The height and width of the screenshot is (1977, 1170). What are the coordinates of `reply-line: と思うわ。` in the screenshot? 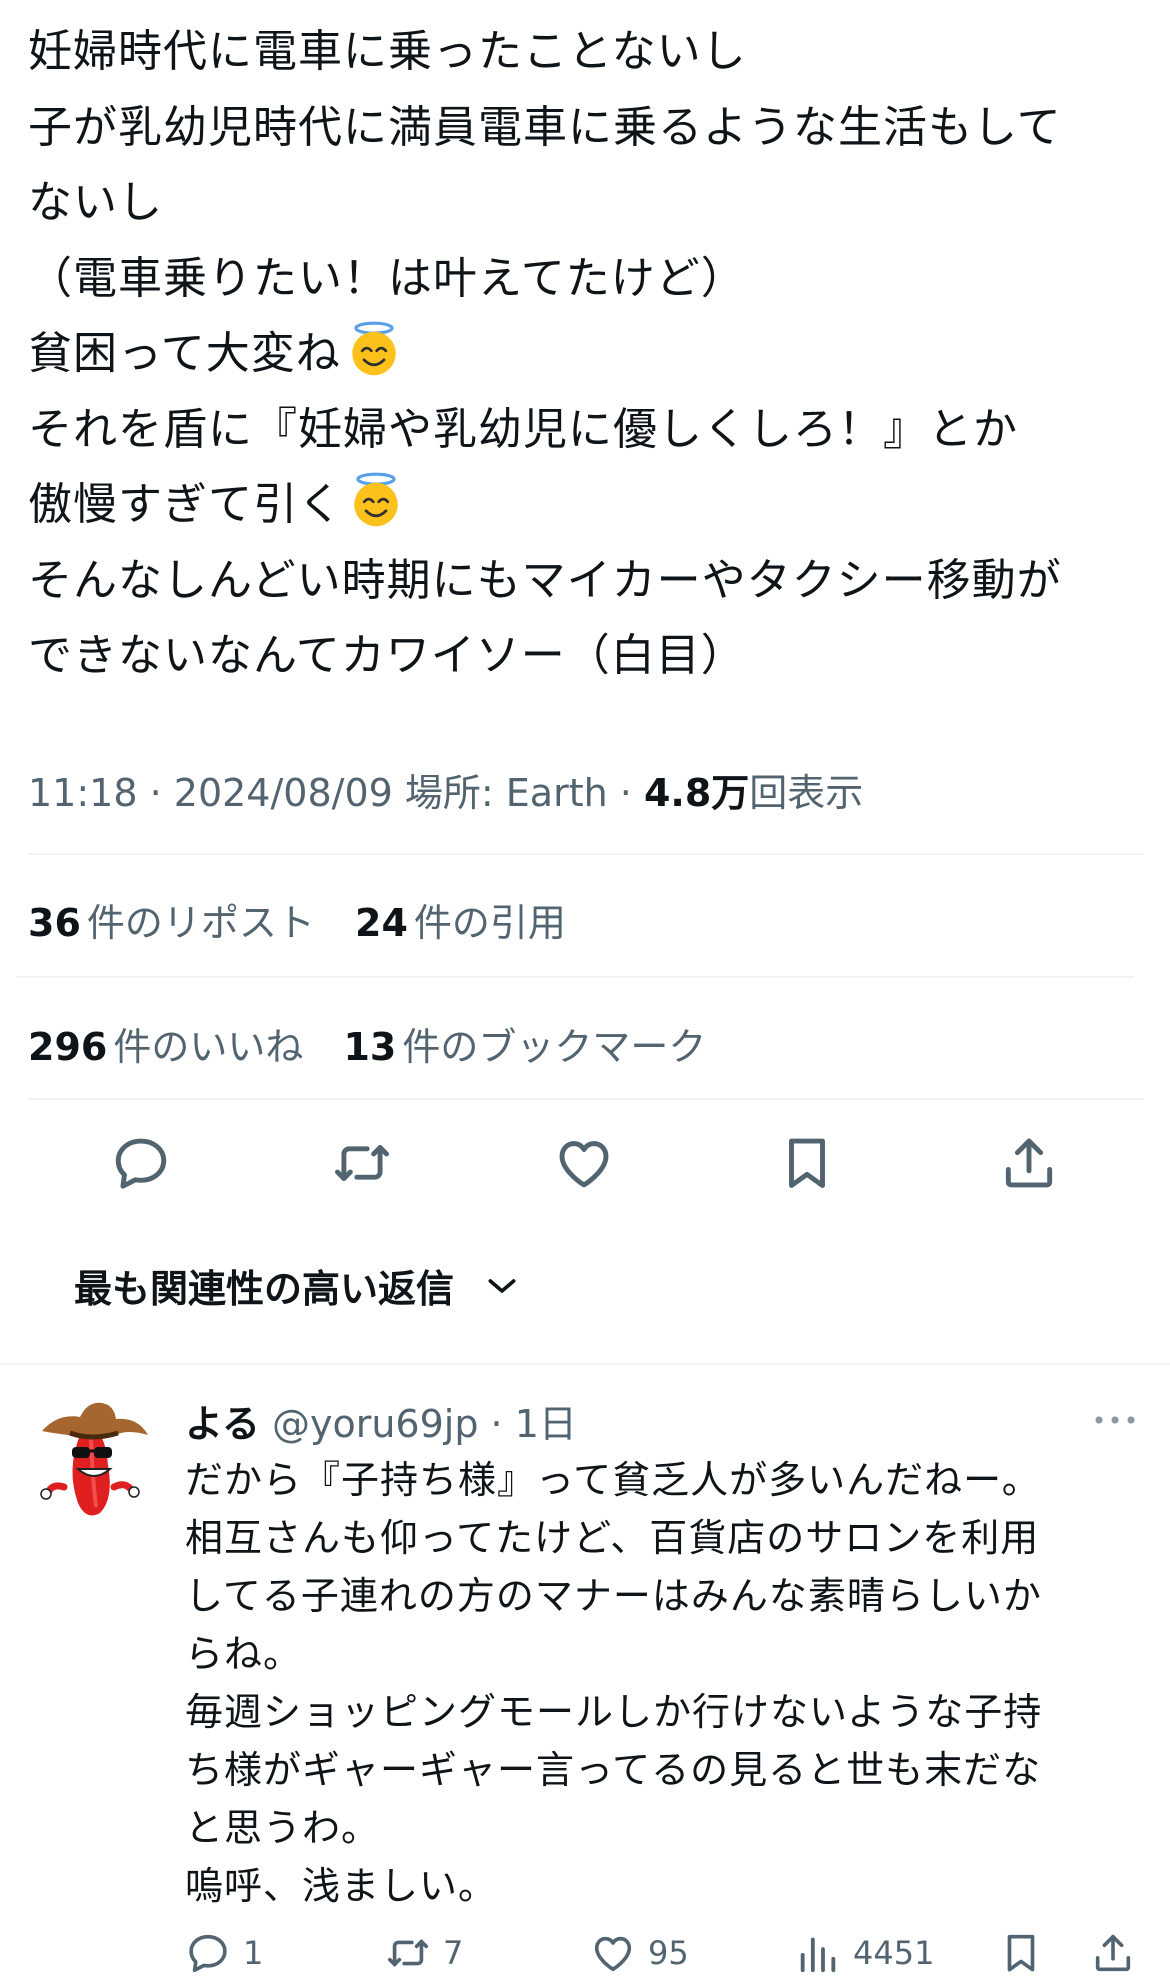 It's located at (283, 1828).